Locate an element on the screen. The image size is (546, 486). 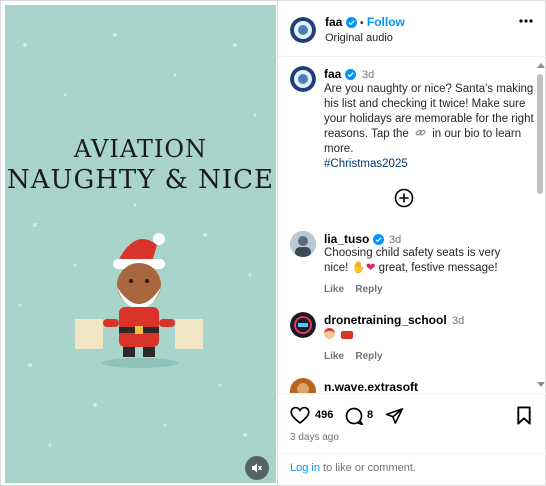
santa-emoji-icon is located at coordinates (329, 333).